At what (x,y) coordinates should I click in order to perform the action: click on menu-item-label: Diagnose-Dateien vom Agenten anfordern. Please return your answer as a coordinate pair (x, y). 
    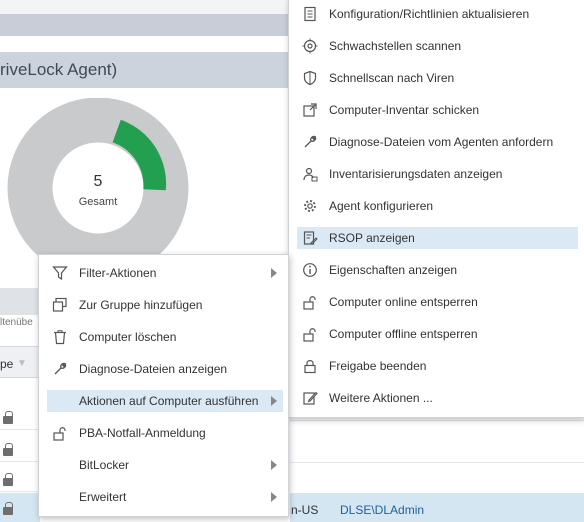
    Looking at the image, I should click on (441, 142).